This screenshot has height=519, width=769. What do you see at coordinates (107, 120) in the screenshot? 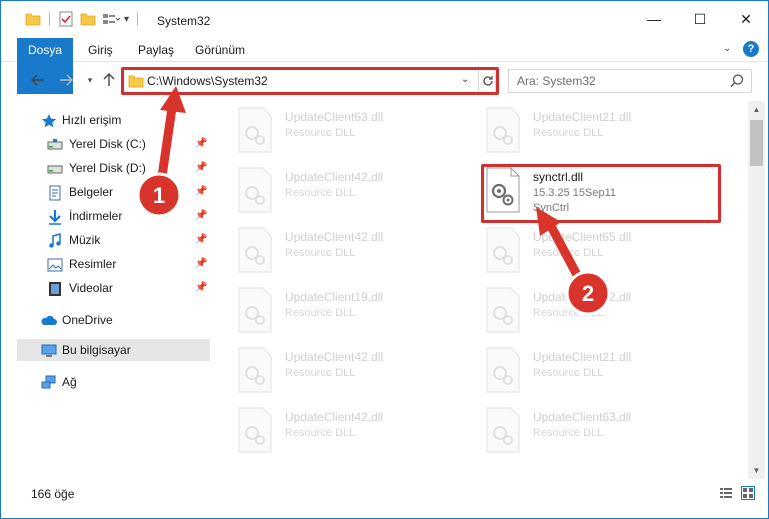
I see `nav-item-quick-access: Hızlı erişim` at bounding box center [107, 120].